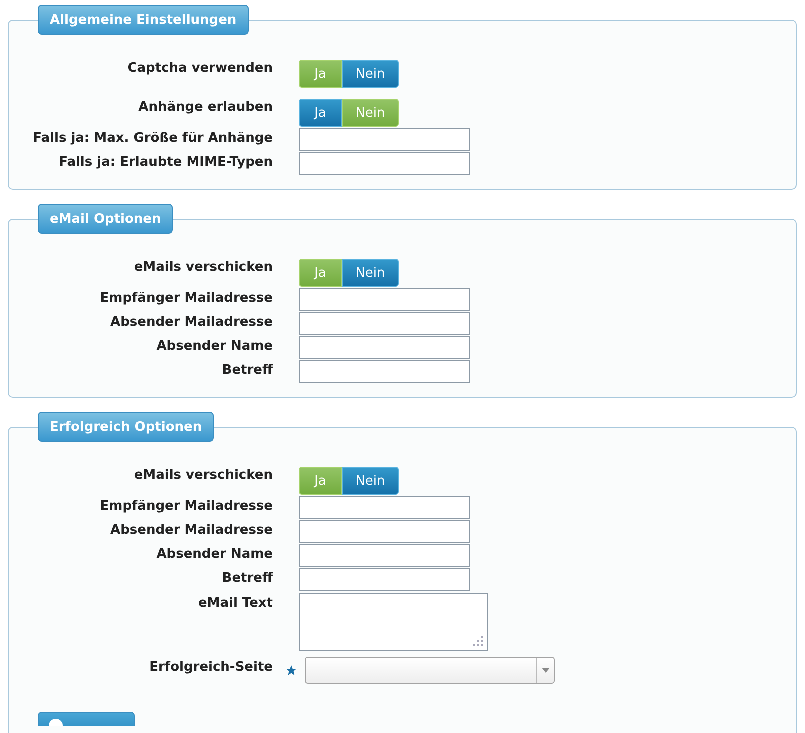 The height and width of the screenshot is (733, 805). I want to click on section-title: eMail Optionen, so click(106, 219).